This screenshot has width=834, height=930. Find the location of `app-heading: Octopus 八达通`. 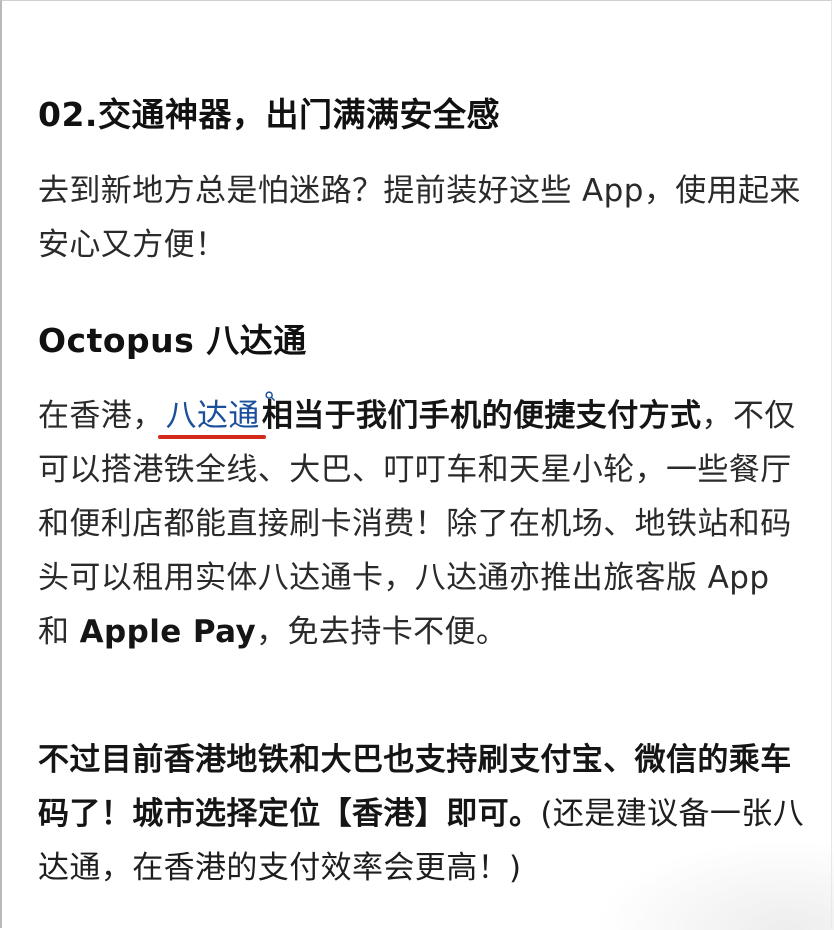

app-heading: Octopus 八达通 is located at coordinates (172, 340).